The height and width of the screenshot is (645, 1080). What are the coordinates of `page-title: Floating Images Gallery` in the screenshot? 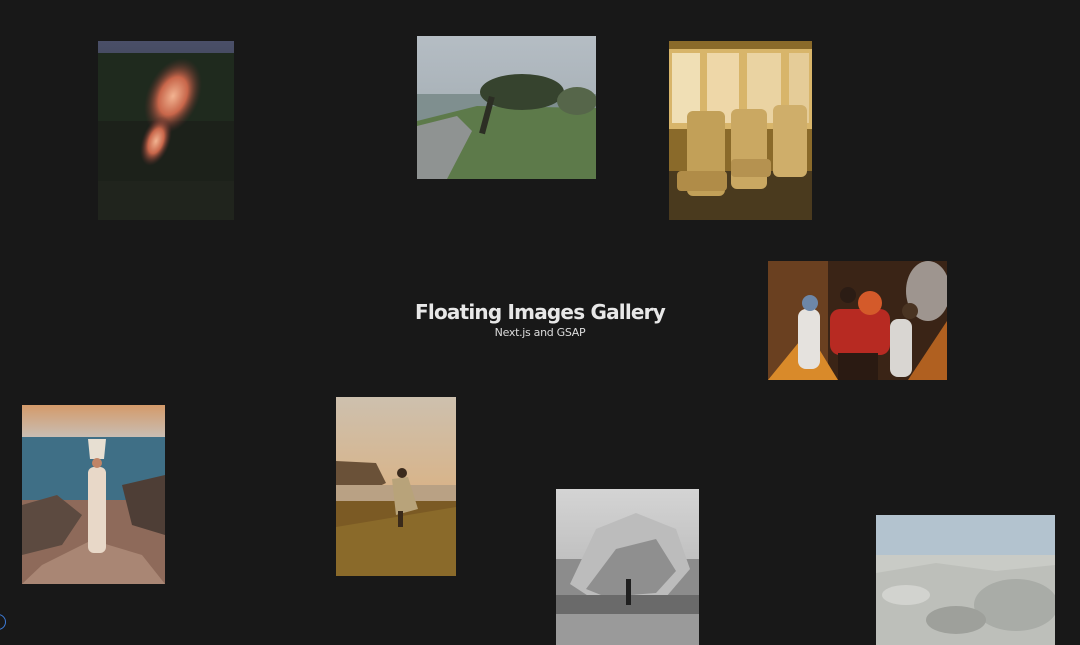 It's located at (540, 312).